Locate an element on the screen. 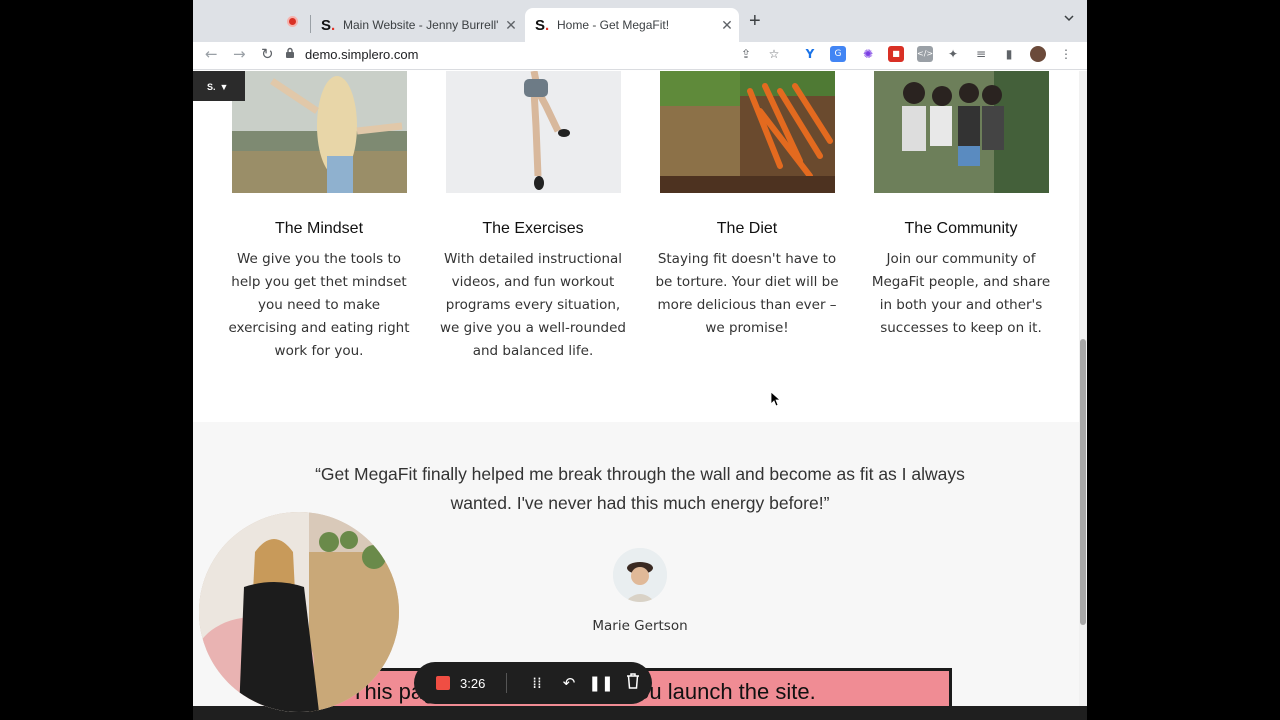 This screenshot has height=720, width=1280. reload-icon: ↻ is located at coordinates (267, 54).